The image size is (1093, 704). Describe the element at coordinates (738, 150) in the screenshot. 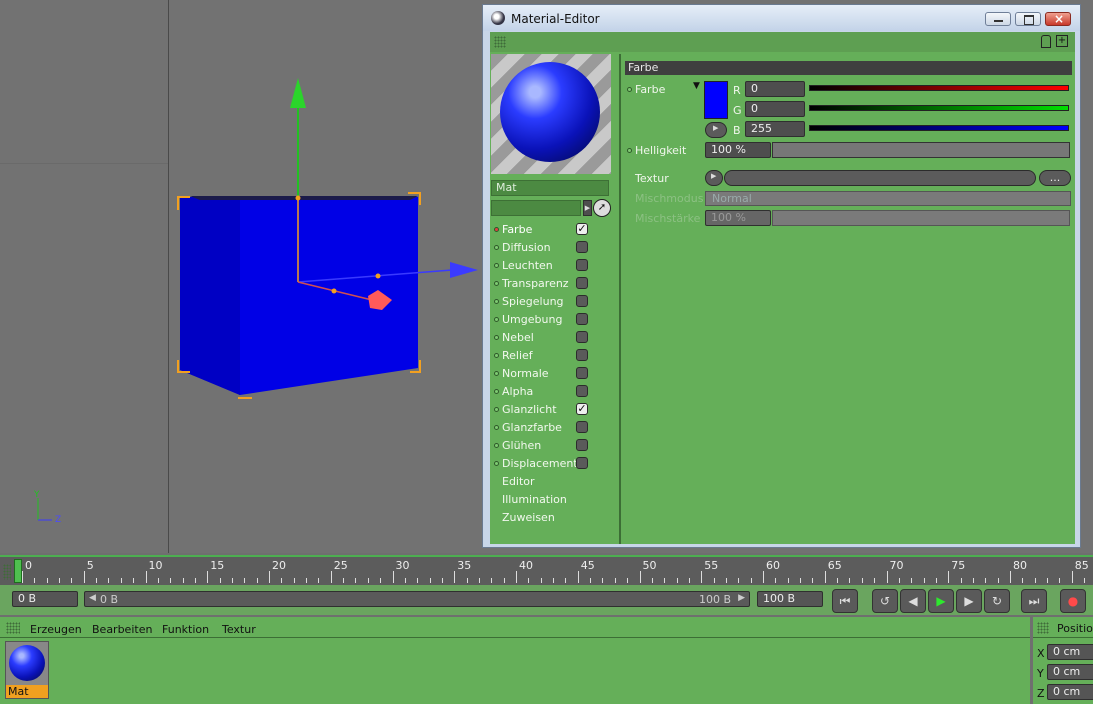

I see `brightness-field: 100 %` at that location.